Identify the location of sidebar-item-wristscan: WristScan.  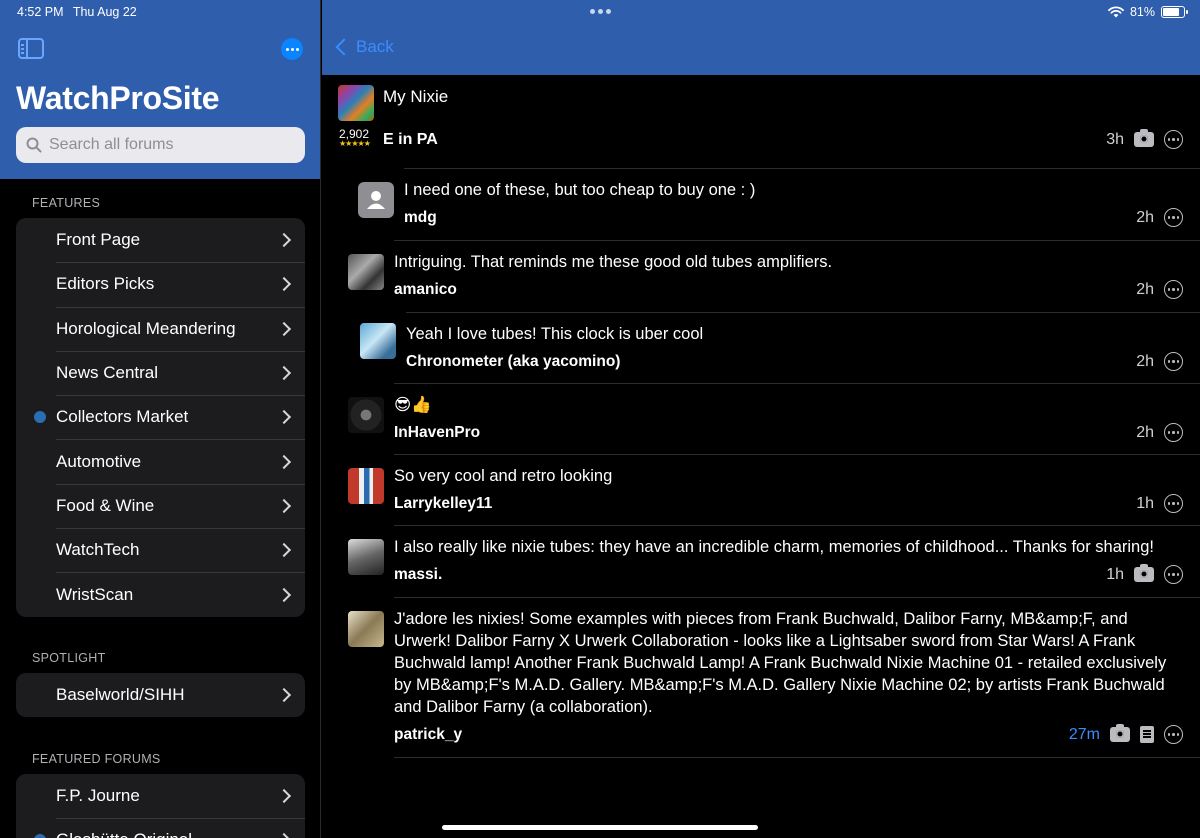
(160, 594).